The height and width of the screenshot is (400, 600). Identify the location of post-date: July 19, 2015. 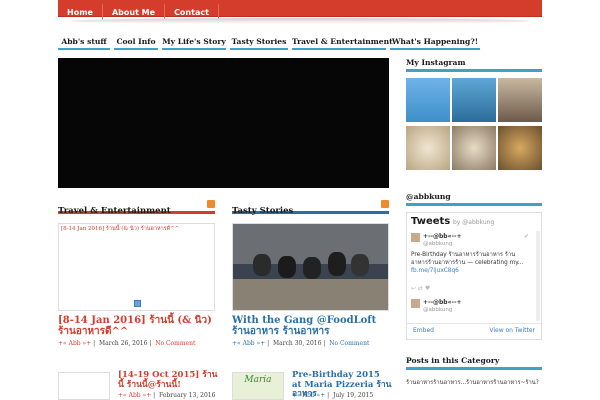
(353, 395).